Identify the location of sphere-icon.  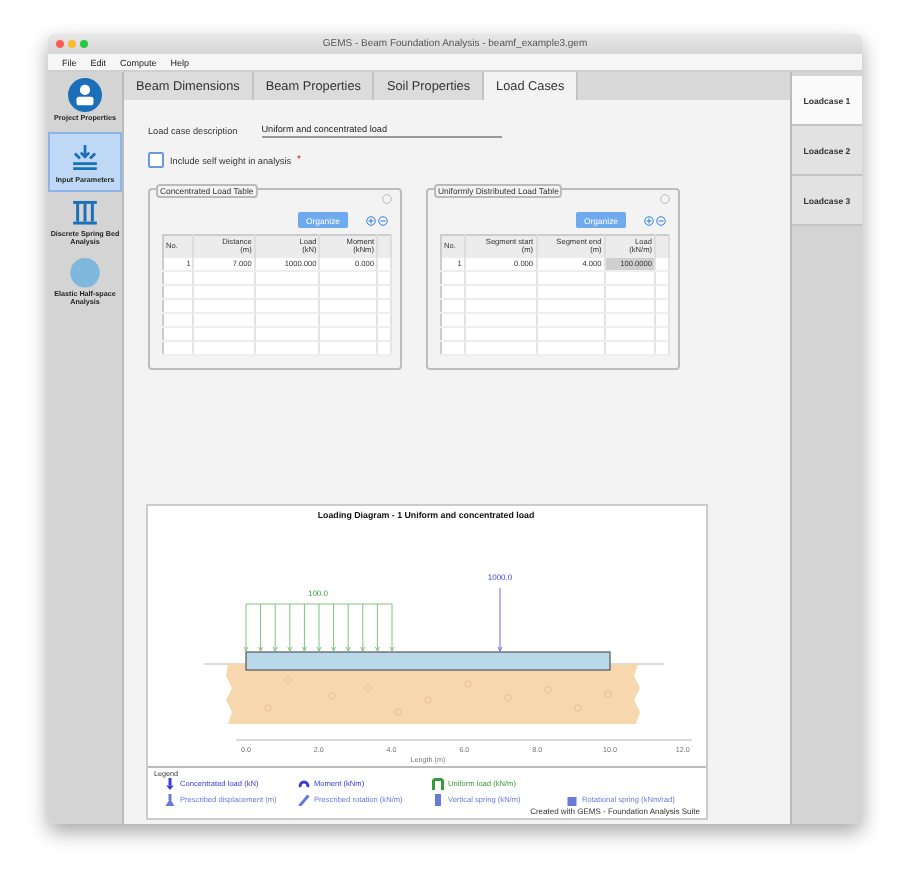
(85, 273).